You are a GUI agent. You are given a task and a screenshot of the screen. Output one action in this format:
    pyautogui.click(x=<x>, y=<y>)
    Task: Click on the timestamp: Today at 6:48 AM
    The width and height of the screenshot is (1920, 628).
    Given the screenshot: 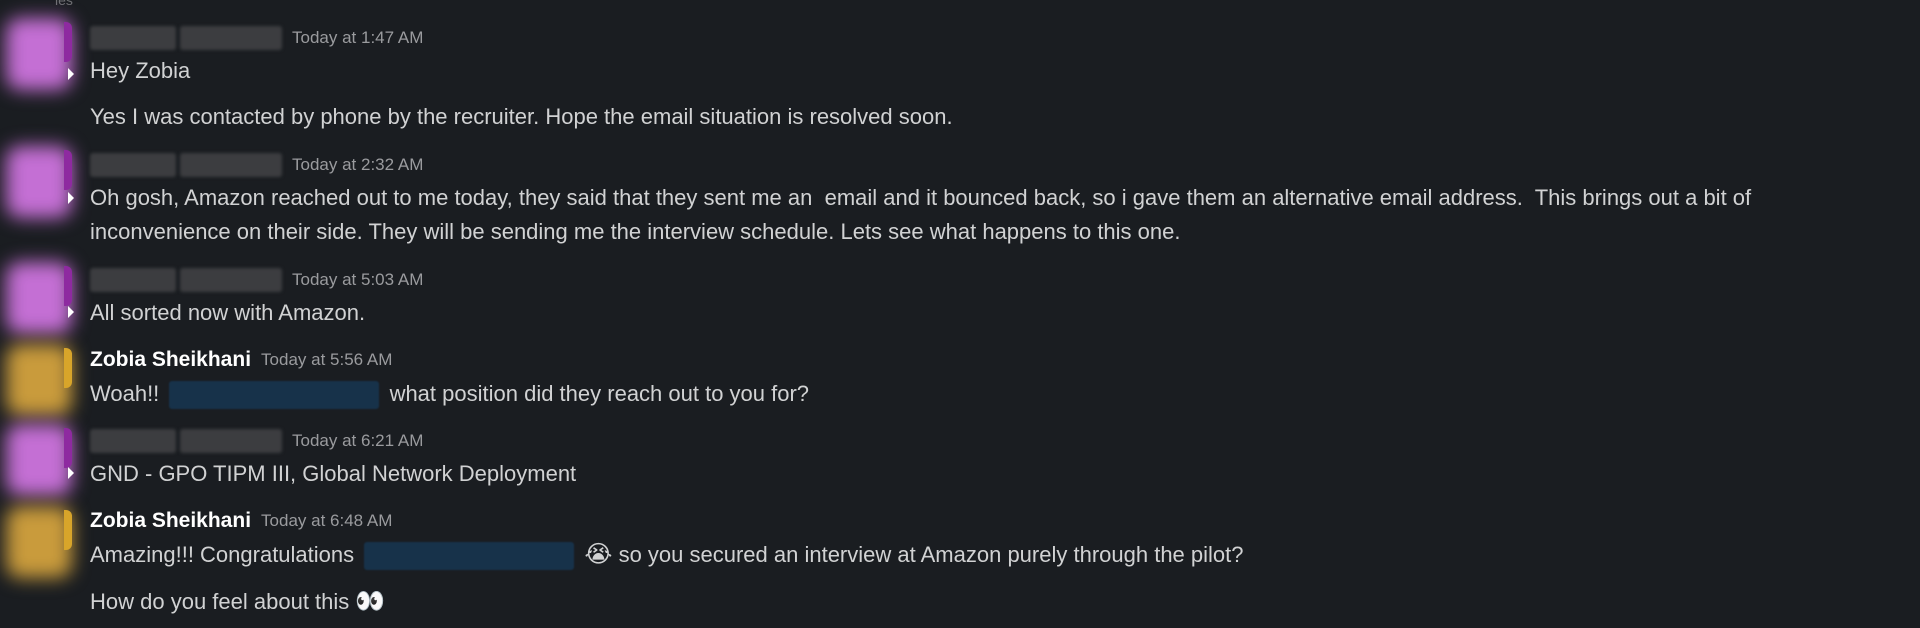 What is the action you would take?
    pyautogui.click(x=326, y=521)
    